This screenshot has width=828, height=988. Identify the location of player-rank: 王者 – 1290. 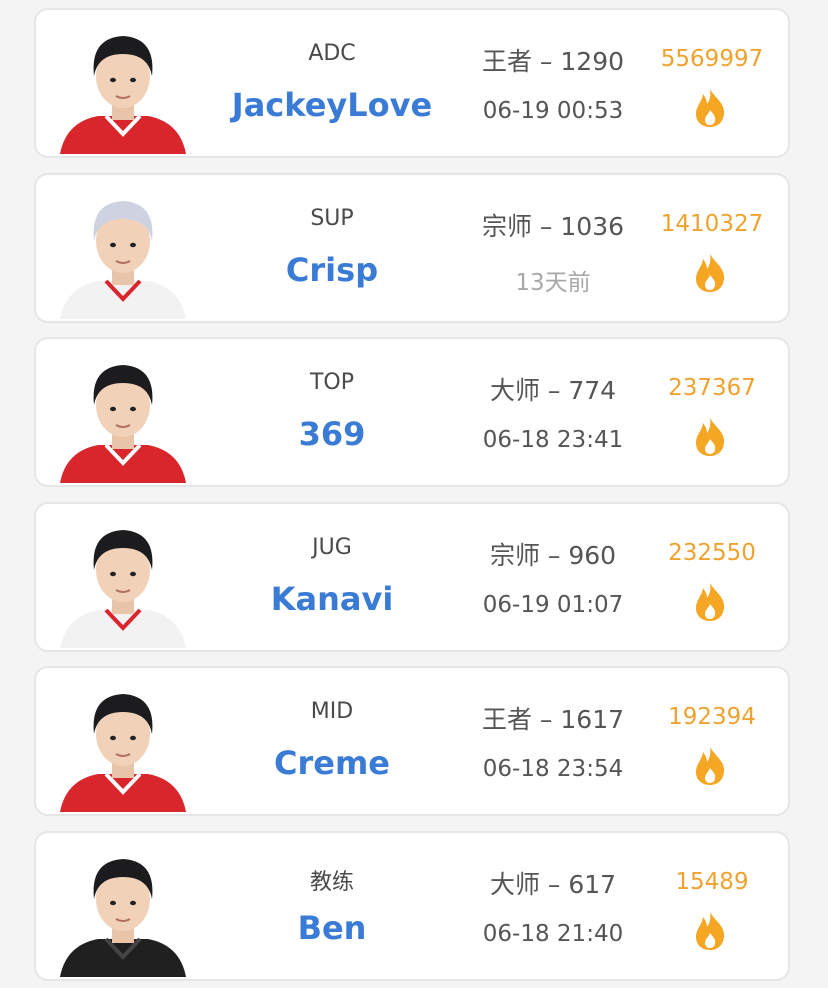
(553, 61).